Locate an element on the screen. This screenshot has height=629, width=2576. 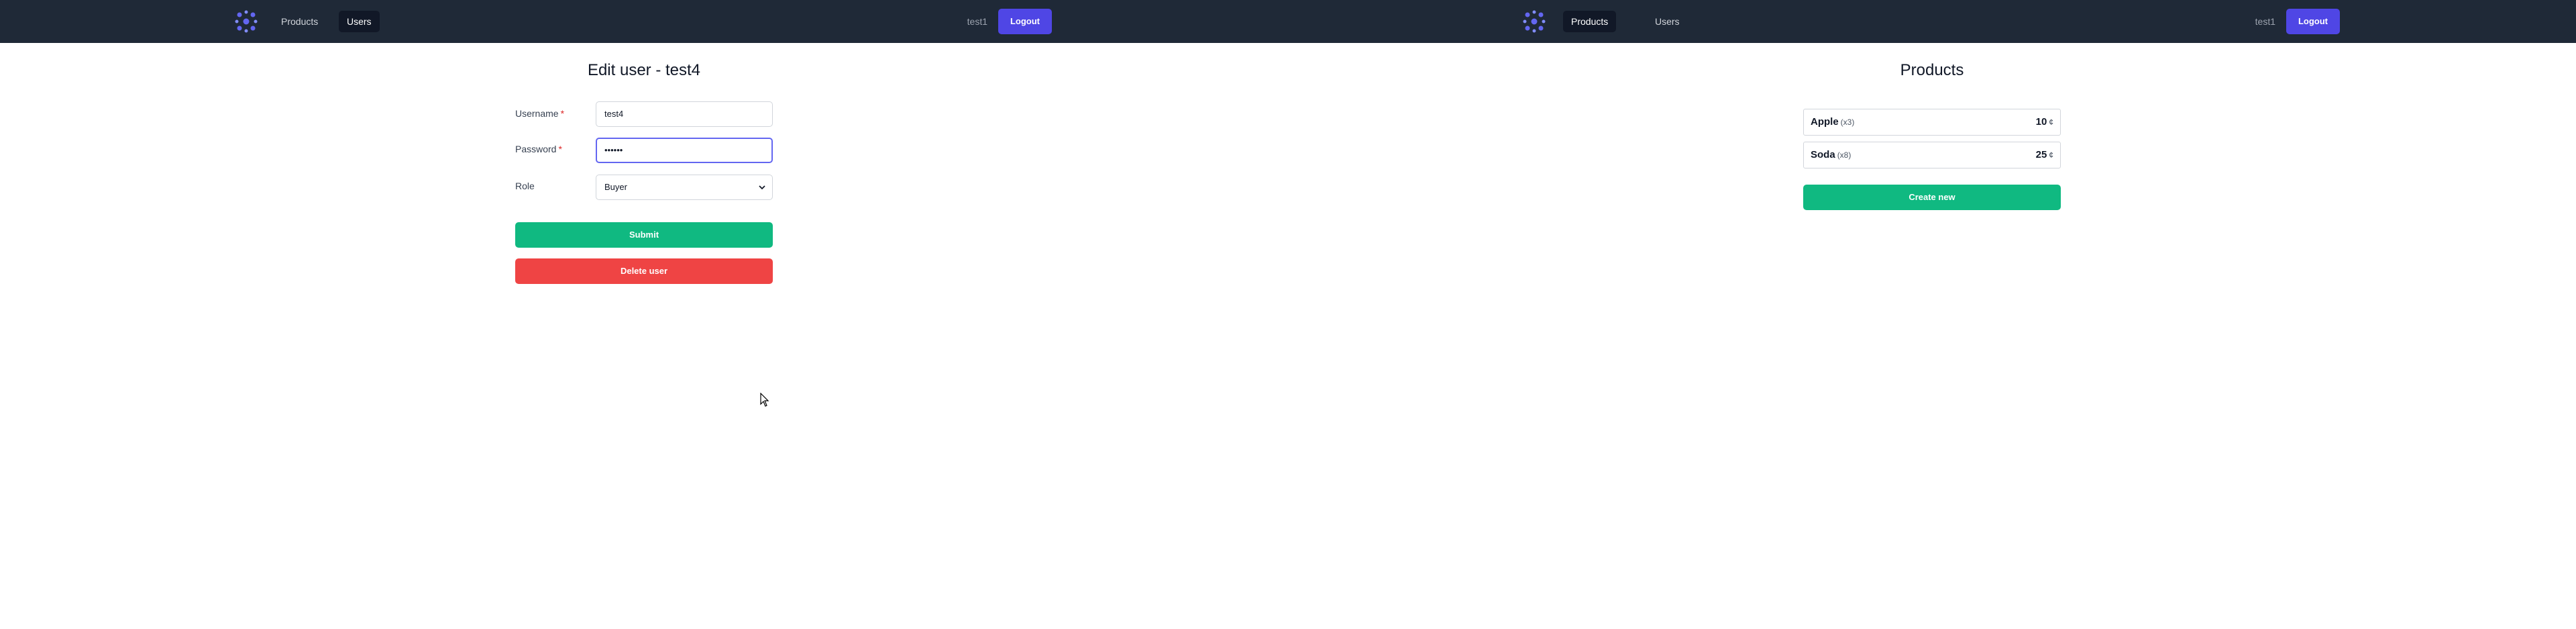
product-name: Apple is located at coordinates (1825, 122).